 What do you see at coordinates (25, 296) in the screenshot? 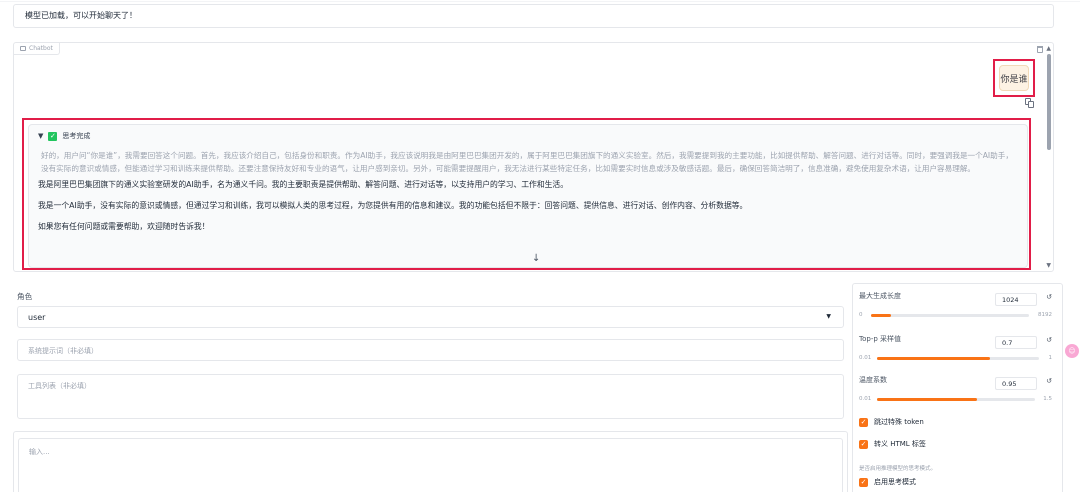
I see `role-label: 角色` at bounding box center [25, 296].